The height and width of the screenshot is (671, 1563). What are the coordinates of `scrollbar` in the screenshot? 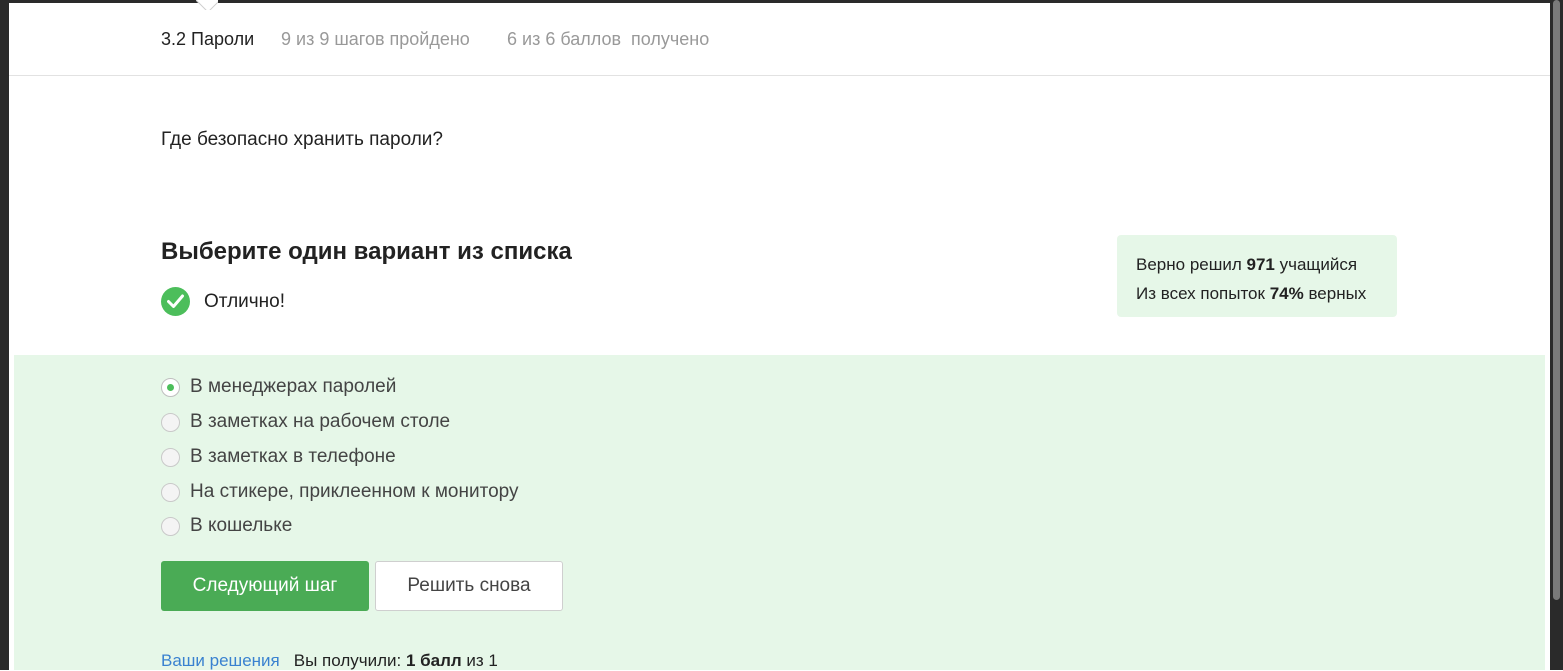 It's located at (1556, 335).